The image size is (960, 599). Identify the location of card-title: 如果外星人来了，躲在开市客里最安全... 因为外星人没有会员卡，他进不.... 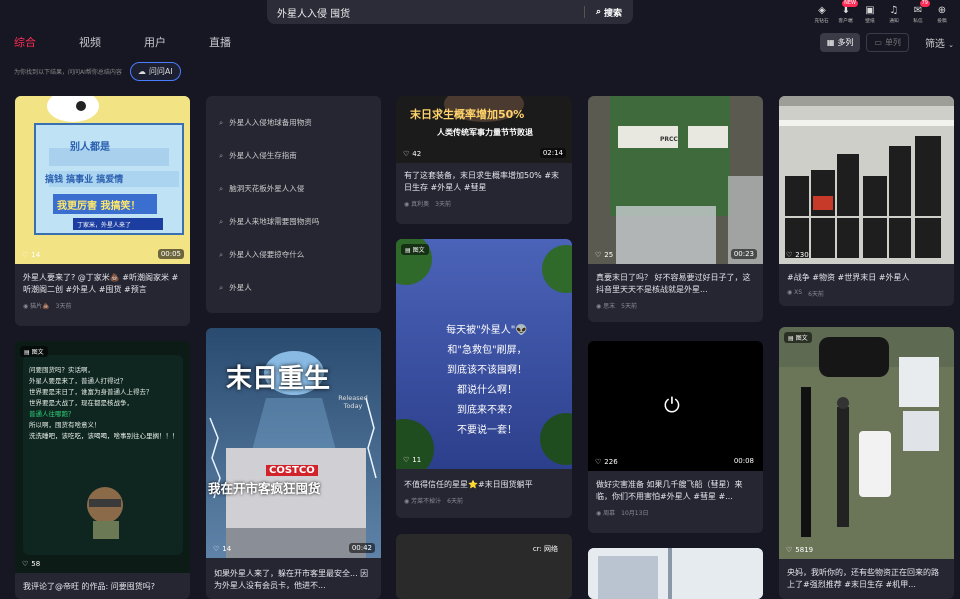
(291, 579).